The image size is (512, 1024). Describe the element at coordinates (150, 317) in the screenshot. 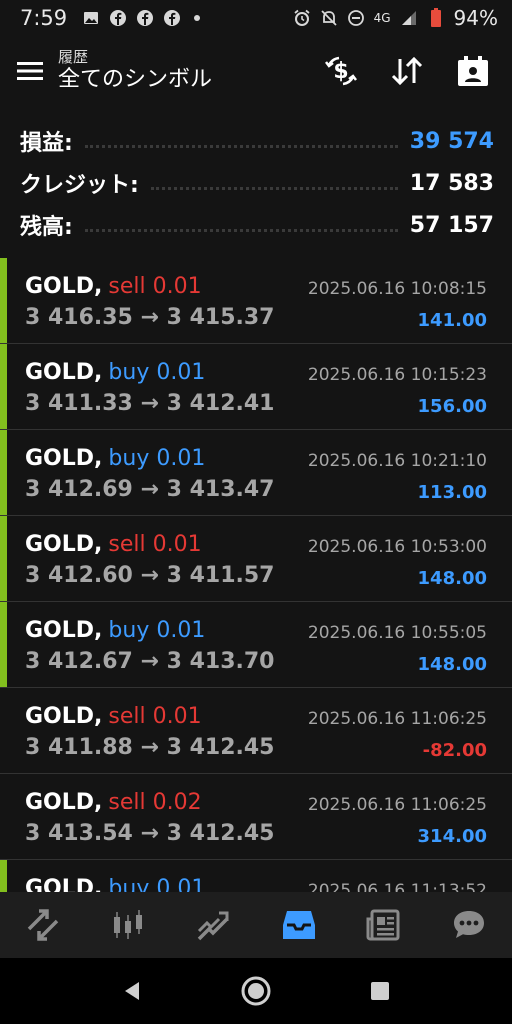

I see `deal-prices: 3 416.35 → 3 415.37` at that location.